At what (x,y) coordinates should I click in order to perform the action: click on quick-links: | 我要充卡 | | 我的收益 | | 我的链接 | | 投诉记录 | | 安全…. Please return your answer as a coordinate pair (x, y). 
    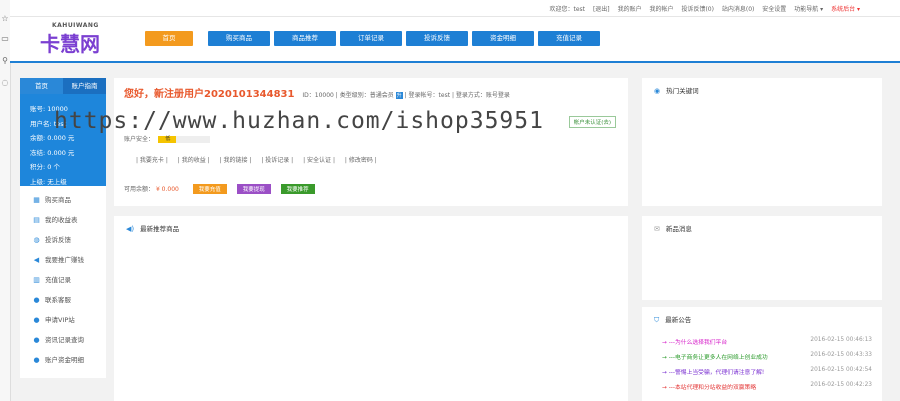
    Looking at the image, I should click on (260, 159).